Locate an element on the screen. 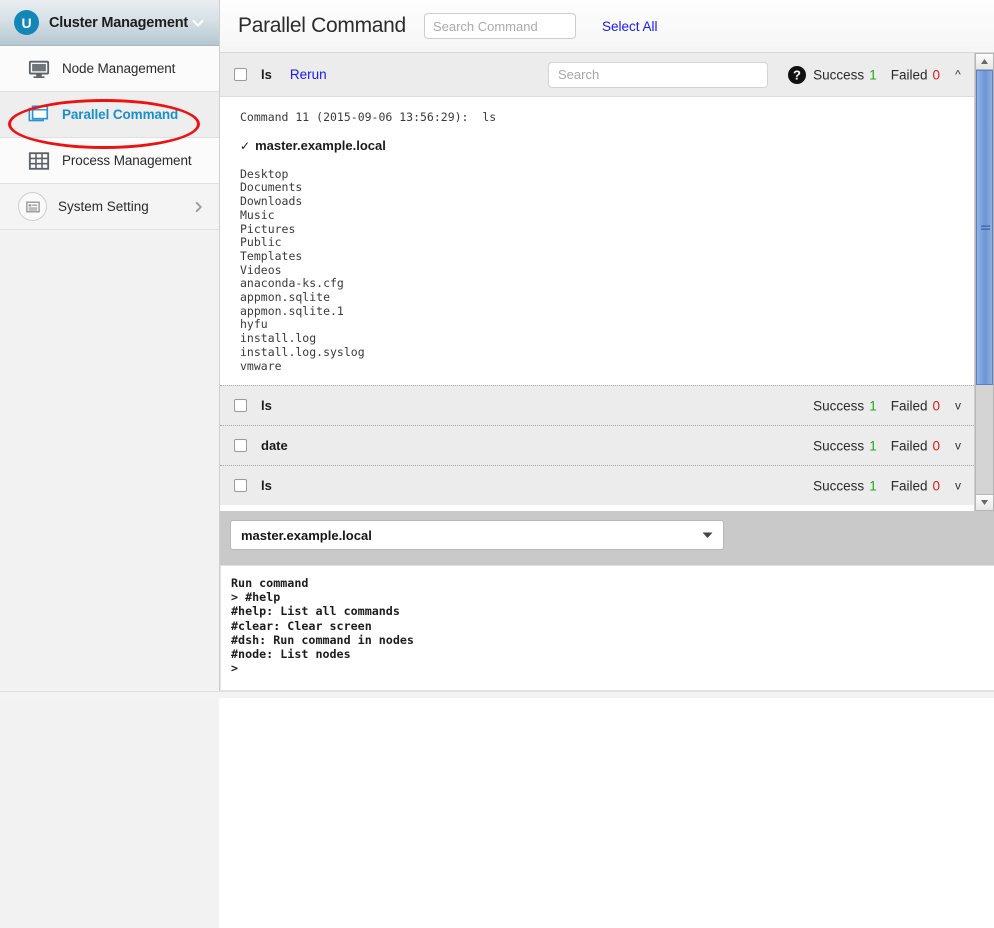  list-box-icon is located at coordinates (32, 206).